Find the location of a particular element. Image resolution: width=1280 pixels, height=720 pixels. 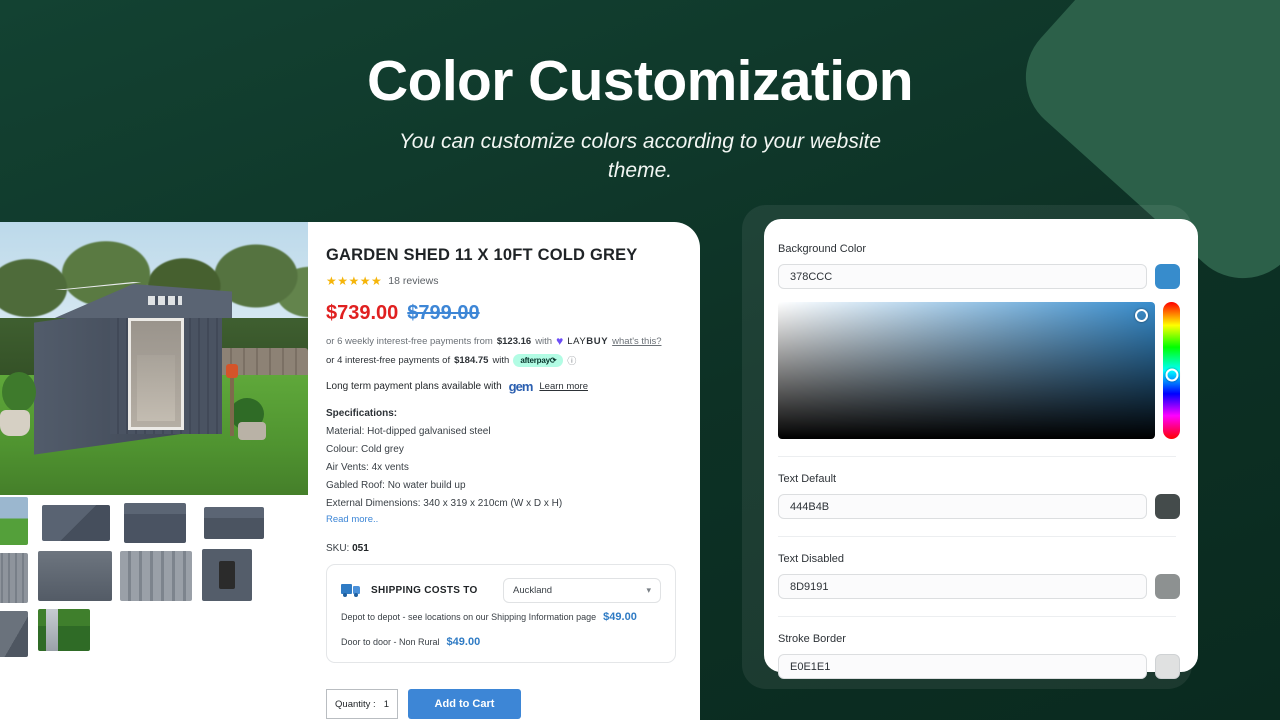

pot-right is located at coordinates (252, 431).